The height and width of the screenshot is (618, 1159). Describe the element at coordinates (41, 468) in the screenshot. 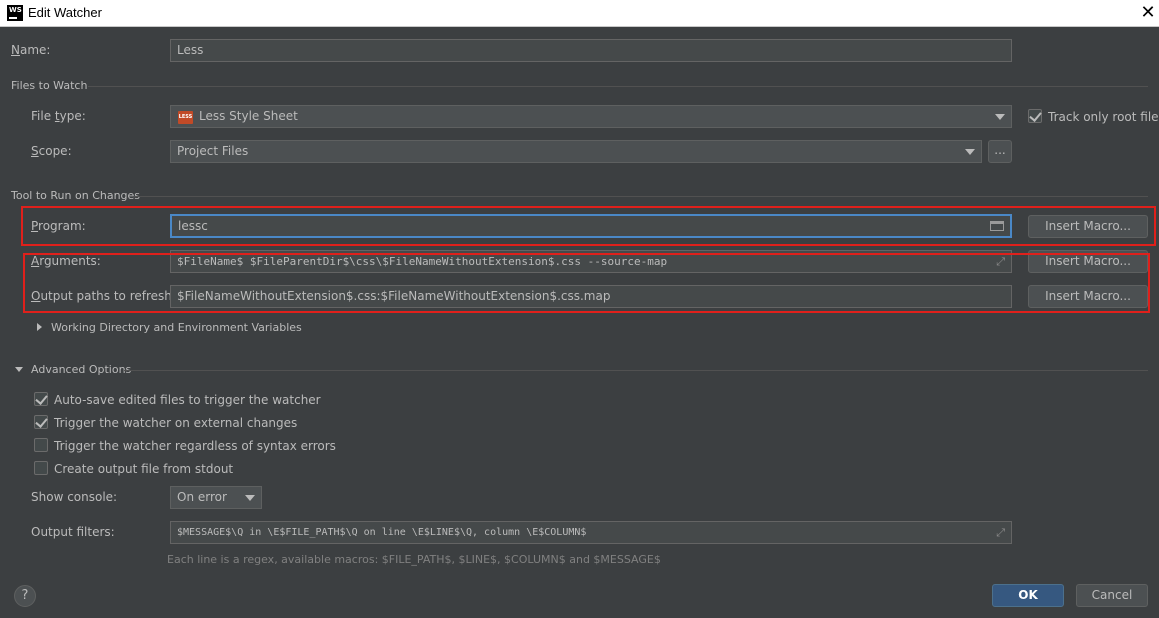

I see `stdout-checkbox` at that location.